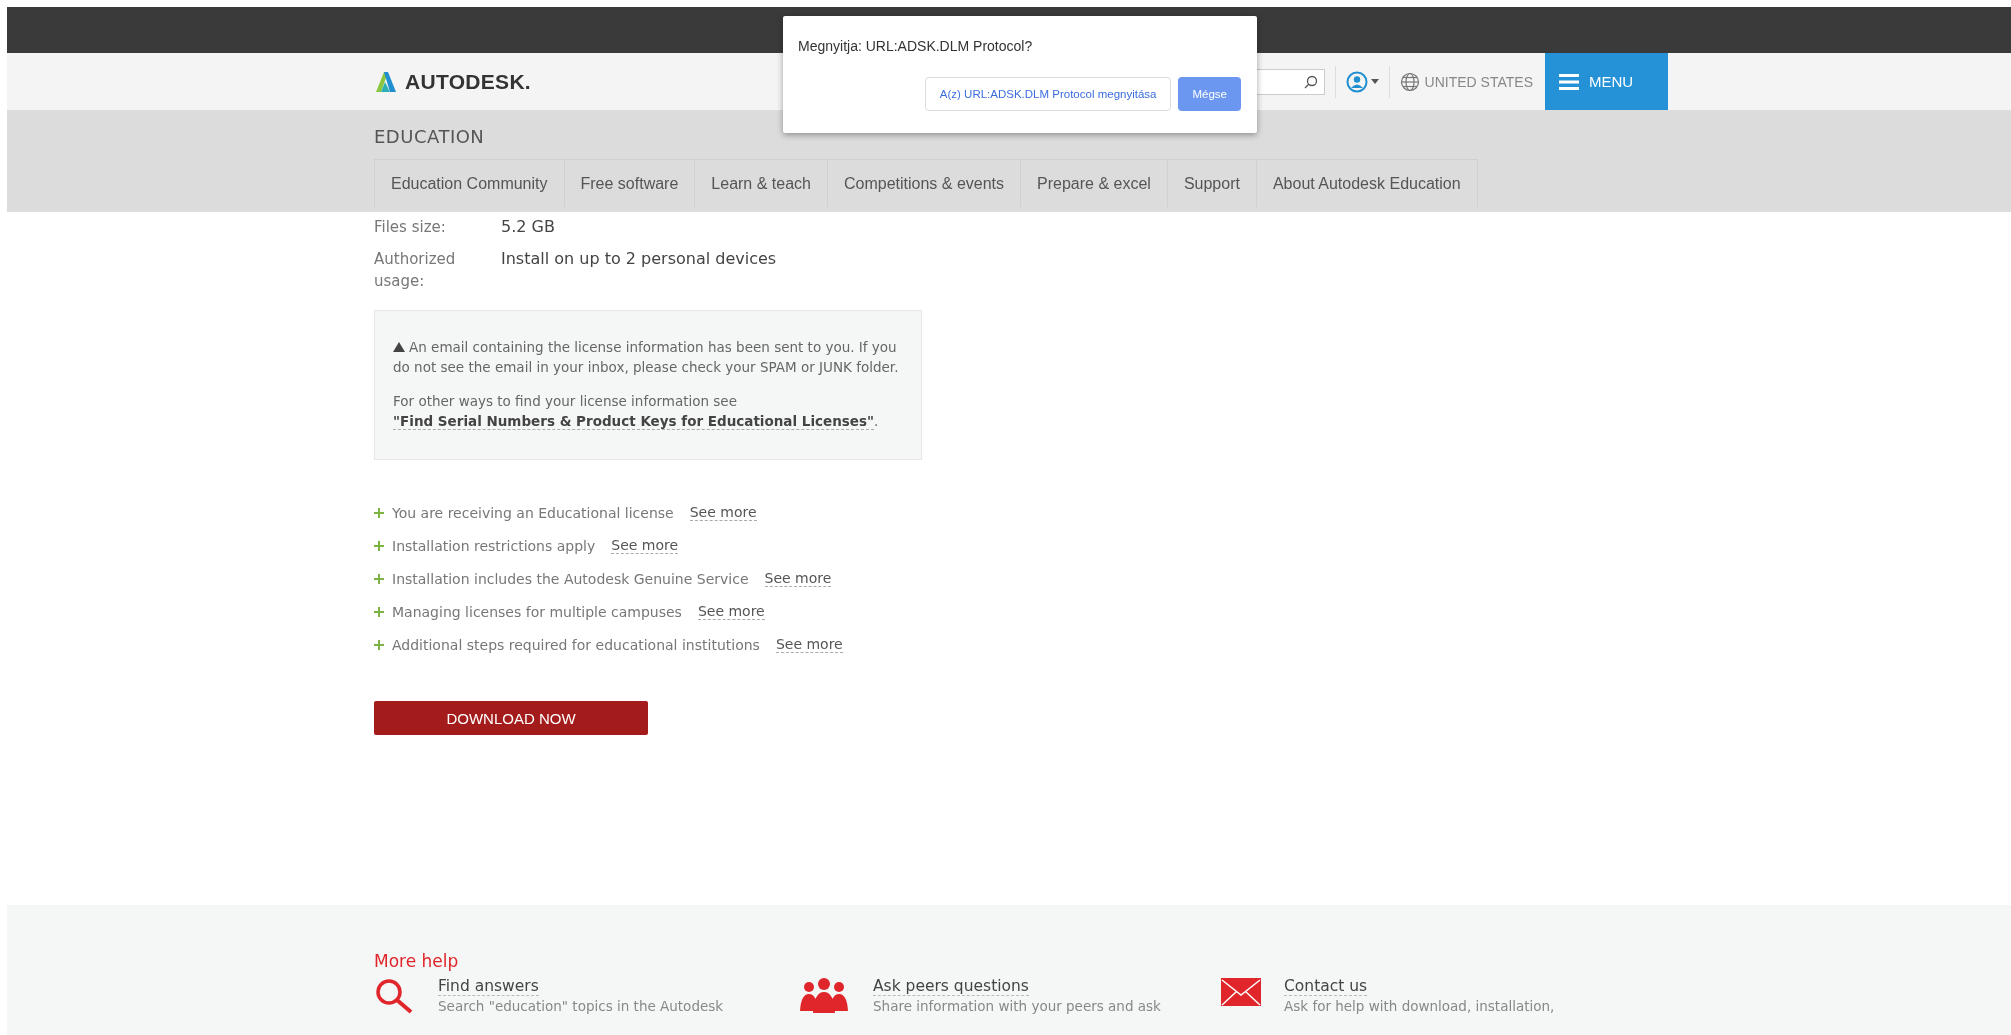 Image resolution: width=2011 pixels, height=1035 pixels. Describe the element at coordinates (824, 996) in the screenshot. I see `people-icon` at that location.